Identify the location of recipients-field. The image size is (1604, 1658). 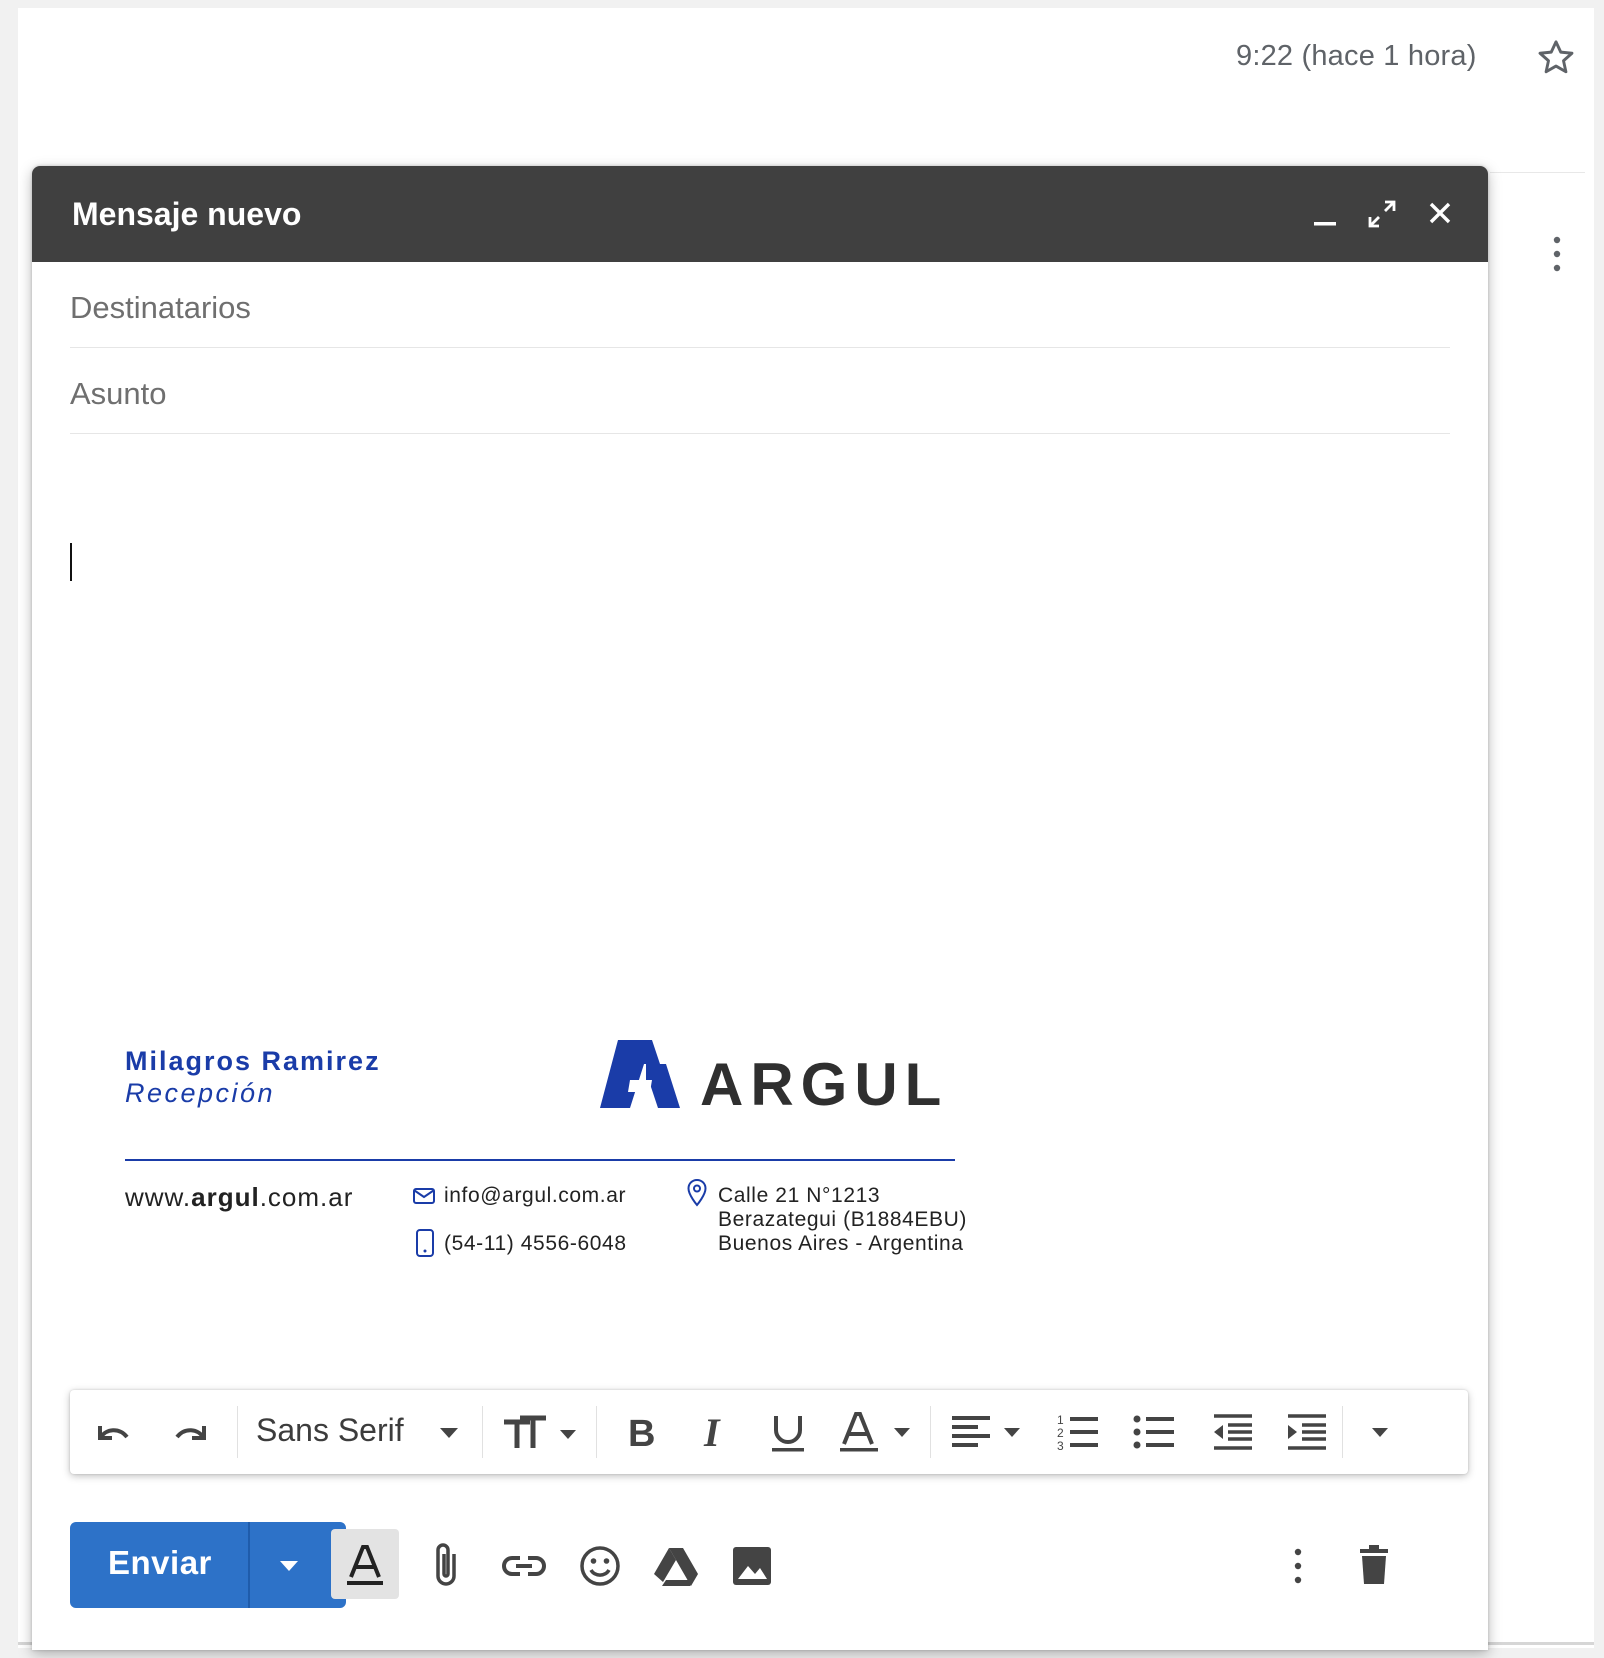
(760, 305).